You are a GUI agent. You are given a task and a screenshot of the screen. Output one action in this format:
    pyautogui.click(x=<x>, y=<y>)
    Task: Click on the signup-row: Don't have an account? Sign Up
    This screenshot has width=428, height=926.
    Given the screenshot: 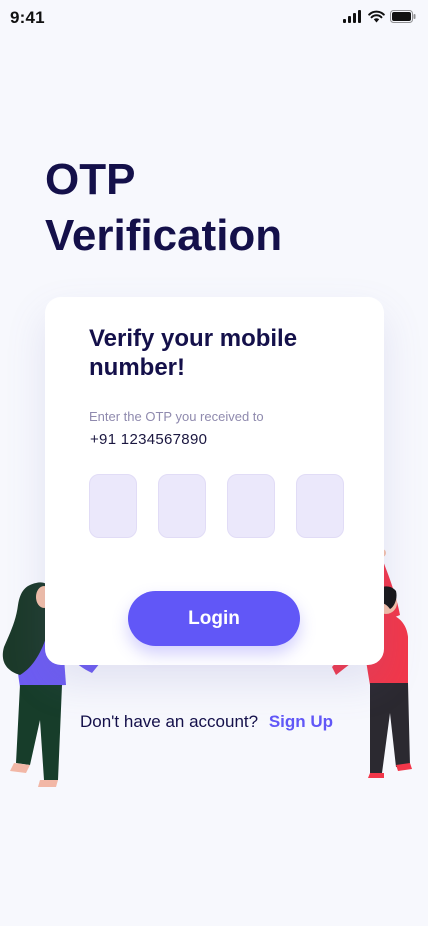 What is the action you would take?
    pyautogui.click(x=206, y=722)
    